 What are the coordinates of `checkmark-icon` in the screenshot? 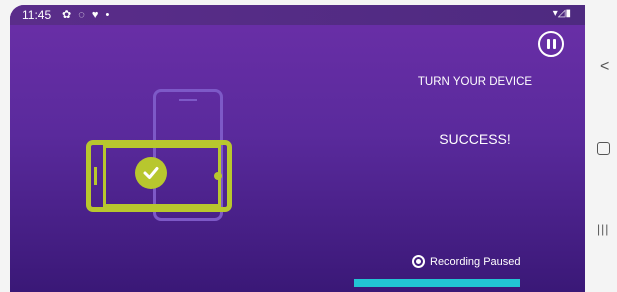 It's located at (151, 173).